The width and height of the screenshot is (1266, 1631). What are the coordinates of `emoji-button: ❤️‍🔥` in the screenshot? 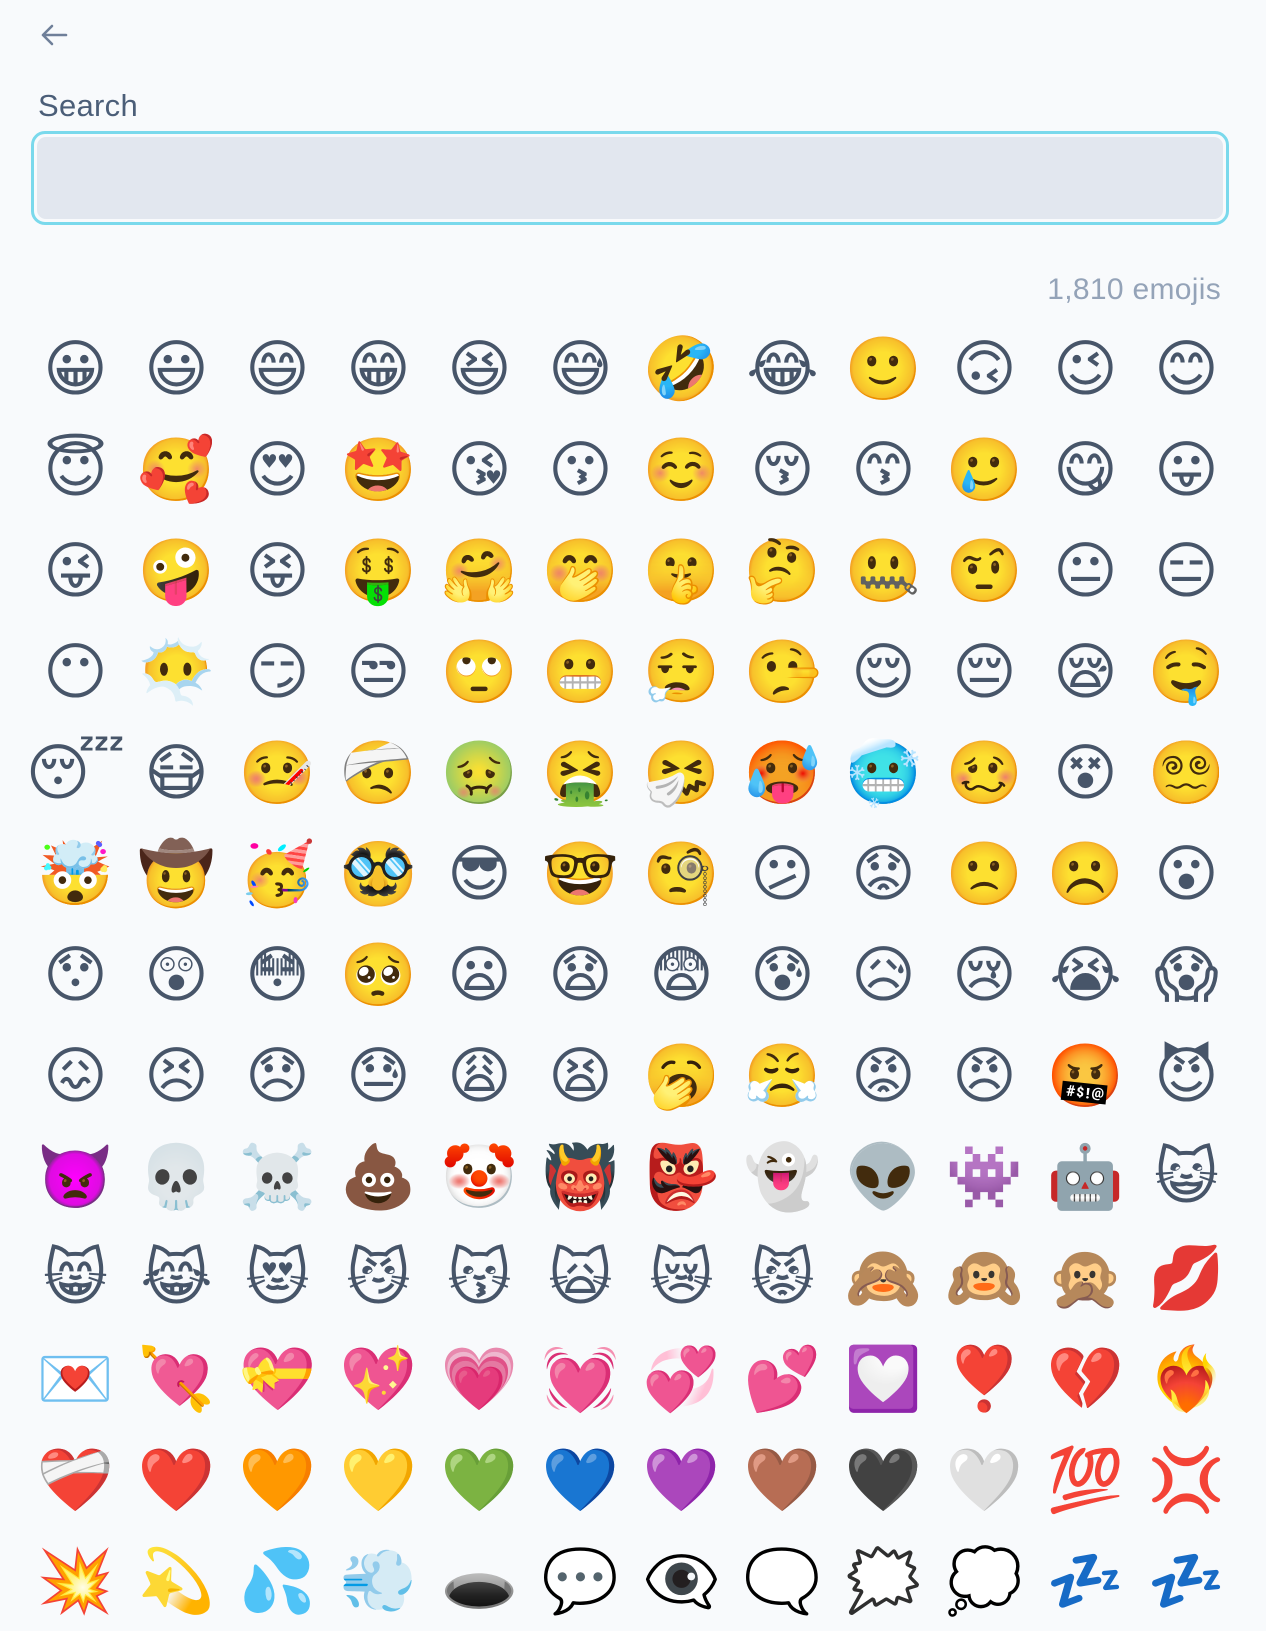 It's located at (1186, 1378).